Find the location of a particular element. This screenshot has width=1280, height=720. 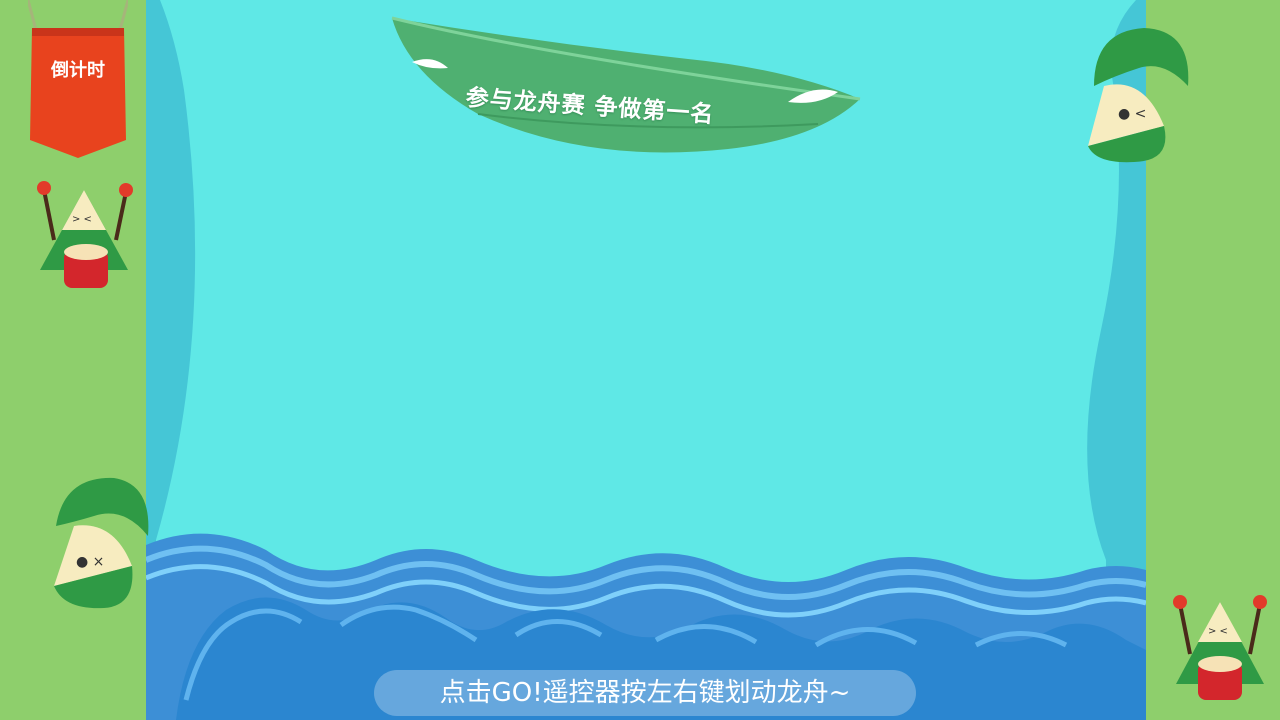

zongzi-hat-right-icon: ● < is located at coordinates (1138, 95).